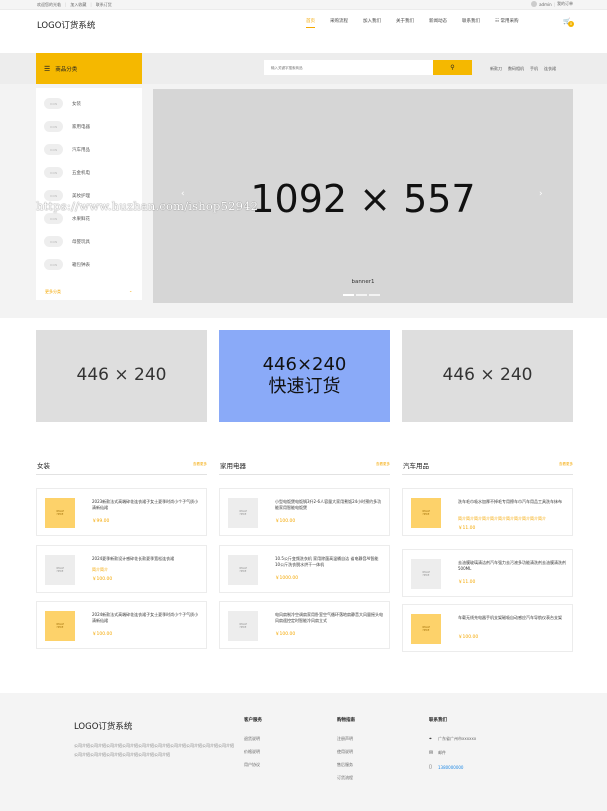  I want to click on footer-customer-service: 客户服务 退货说明 价格说明 用户协议, so click(253, 746).